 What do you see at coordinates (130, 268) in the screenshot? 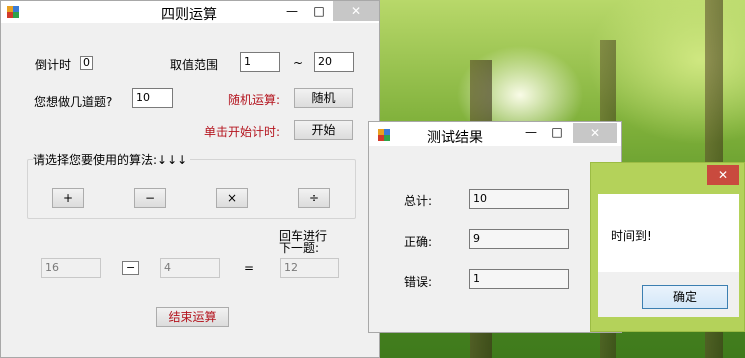
I see `operator-field: −` at bounding box center [130, 268].